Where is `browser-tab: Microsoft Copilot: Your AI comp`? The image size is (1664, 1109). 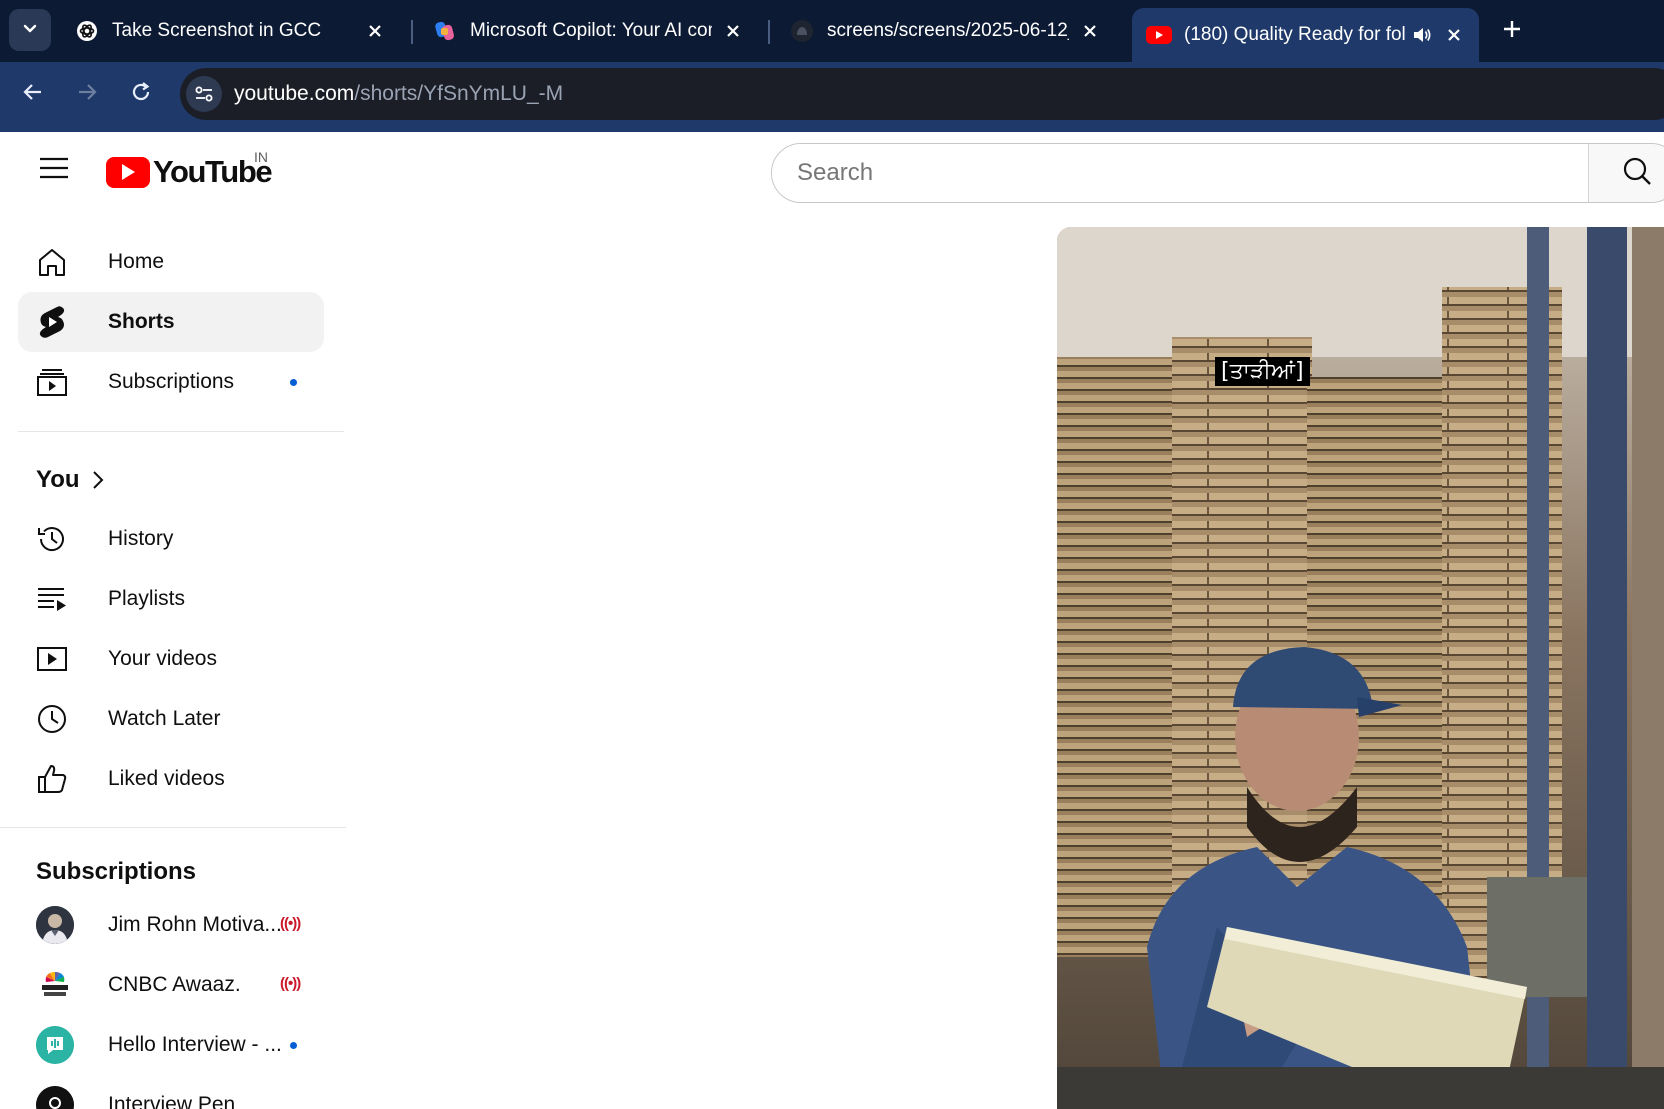
browser-tab: Microsoft Copilot: Your AI comp is located at coordinates (588, 31).